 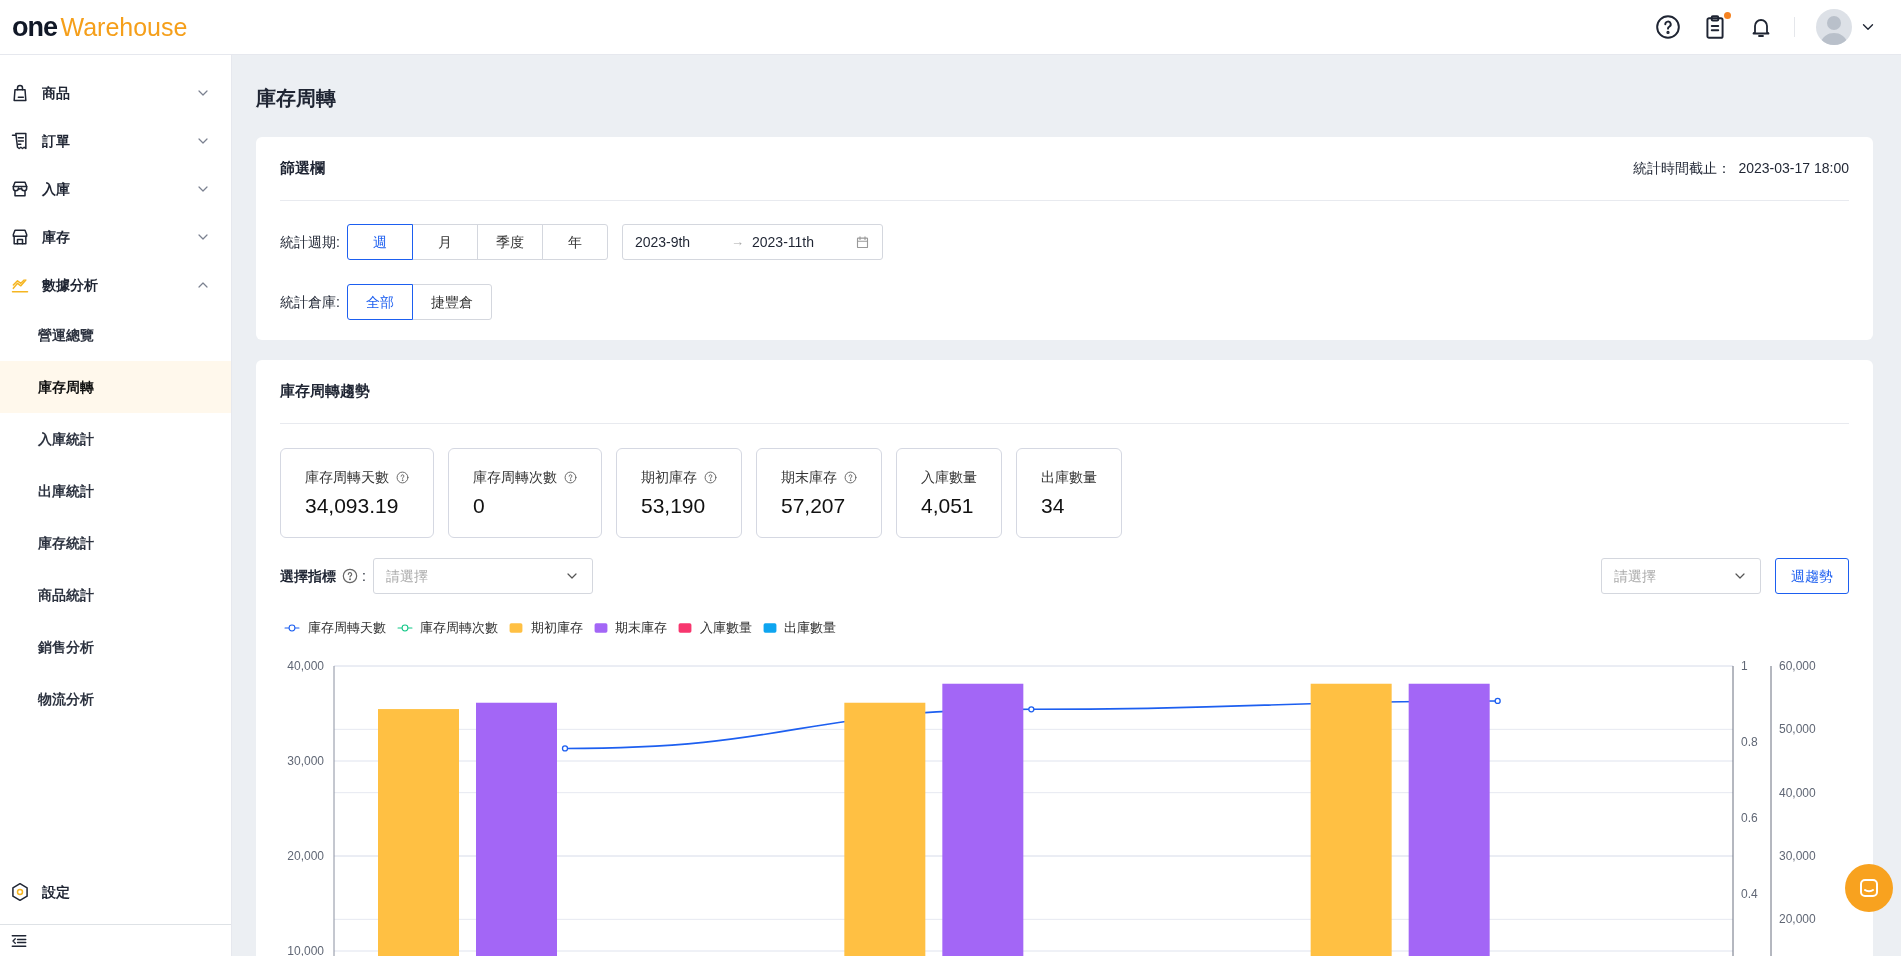 What do you see at coordinates (347, 477) in the screenshot?
I see `stat-label: 庫存周轉天數` at bounding box center [347, 477].